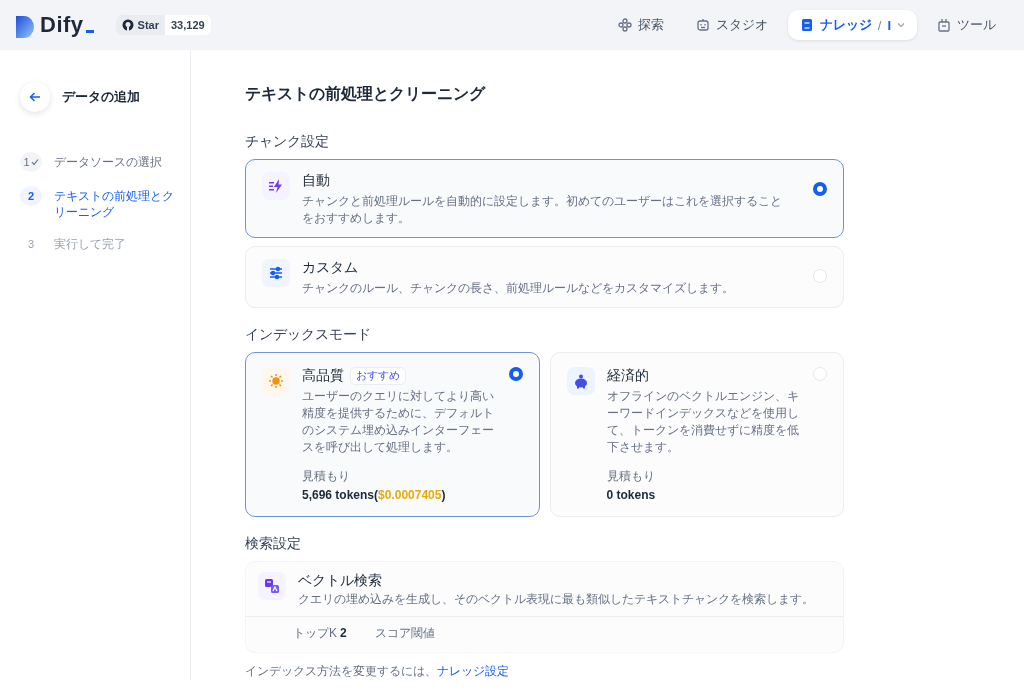 The height and width of the screenshot is (698, 1024). I want to click on back-button, so click(35, 97).